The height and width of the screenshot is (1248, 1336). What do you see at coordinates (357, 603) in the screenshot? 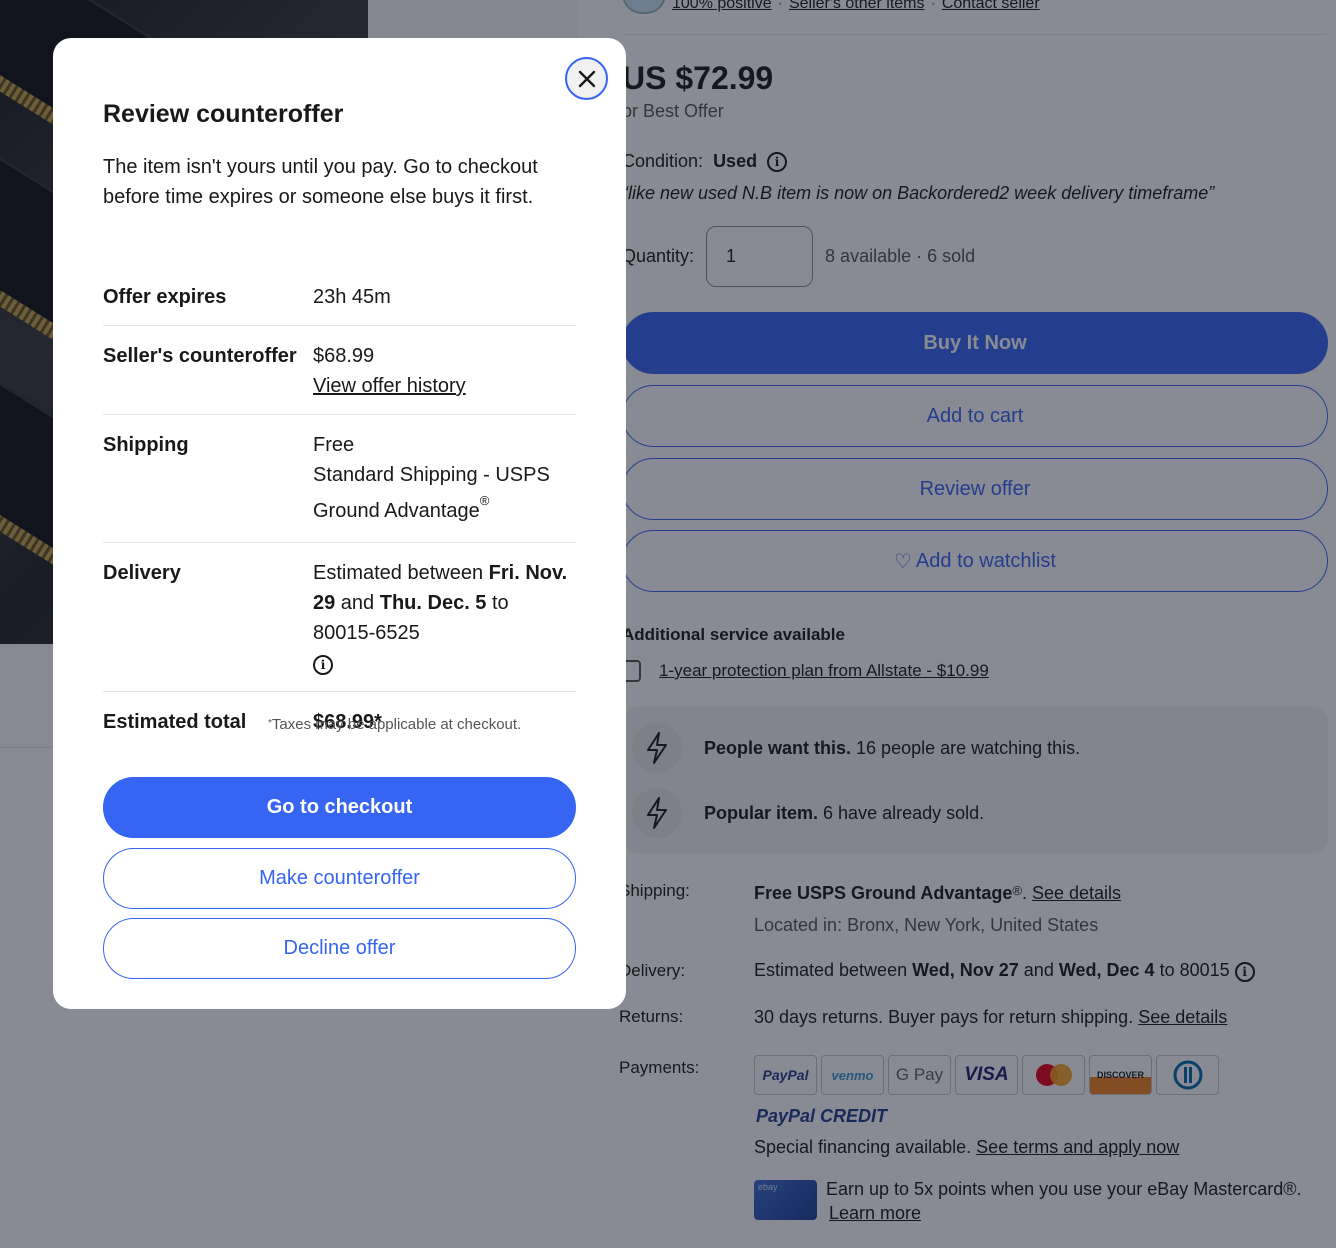
I see `delivery-and: and` at bounding box center [357, 603].